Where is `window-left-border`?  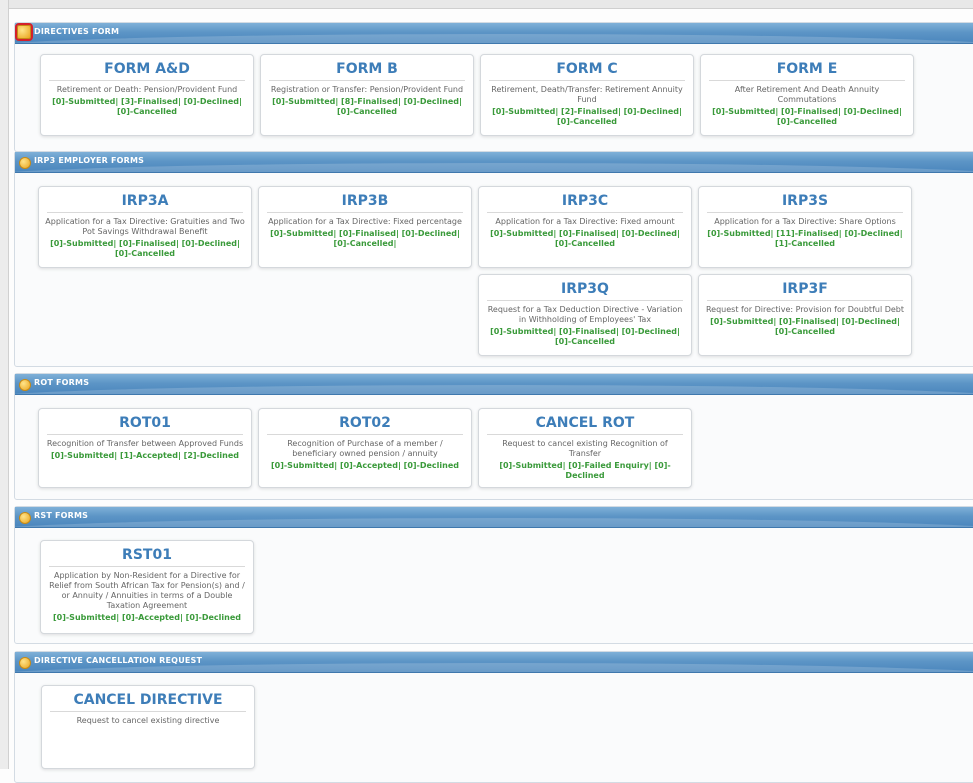 window-left-border is located at coordinates (4, 384).